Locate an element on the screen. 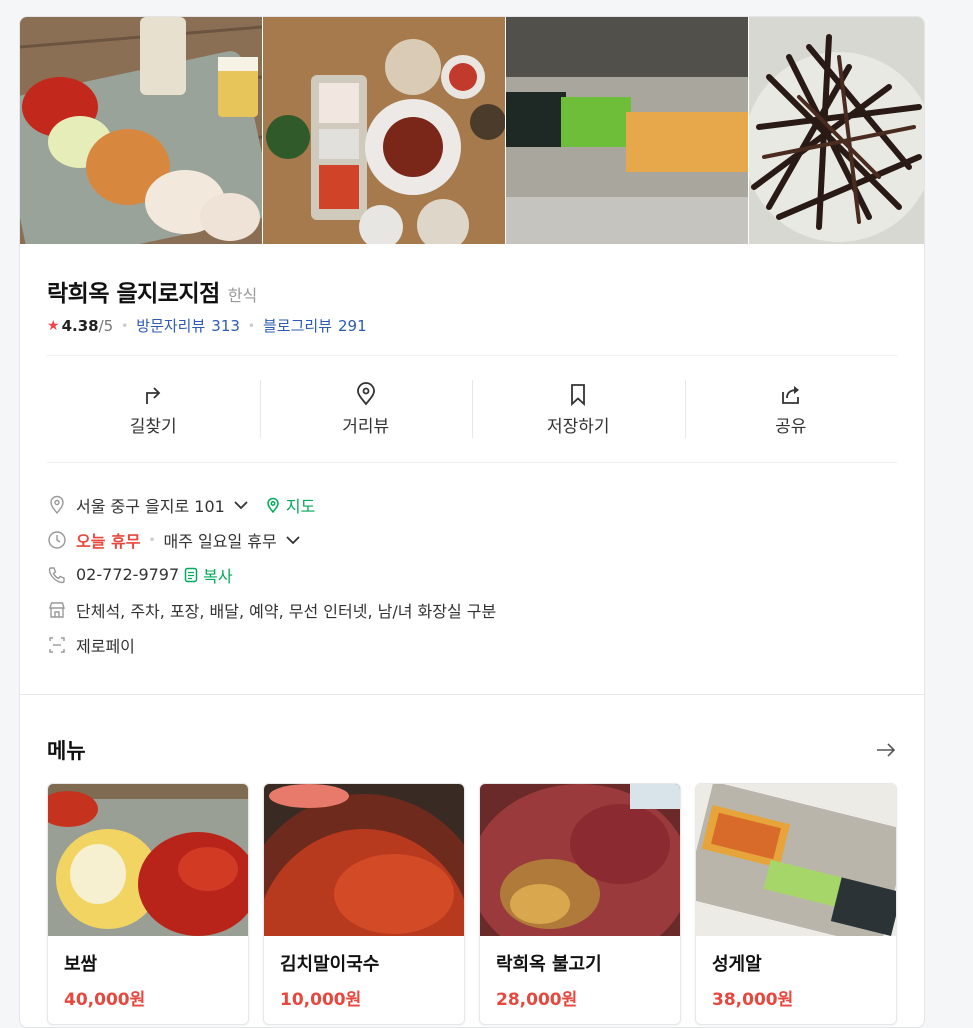 This screenshot has width=973, height=1028. blog-review-label: 블로그리뷰 is located at coordinates (298, 326).